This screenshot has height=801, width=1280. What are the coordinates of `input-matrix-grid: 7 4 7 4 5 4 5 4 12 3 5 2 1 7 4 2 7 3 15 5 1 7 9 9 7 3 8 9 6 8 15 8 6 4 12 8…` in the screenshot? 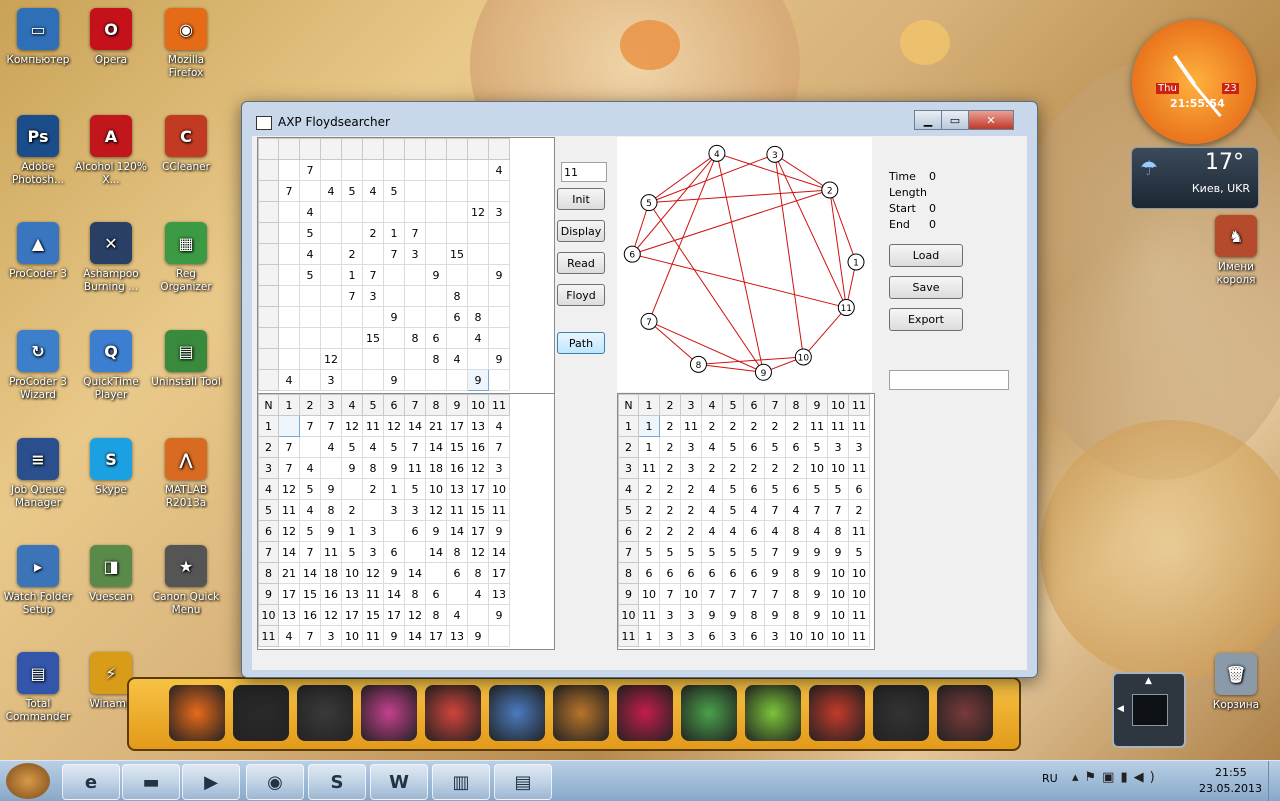 It's located at (384, 264).